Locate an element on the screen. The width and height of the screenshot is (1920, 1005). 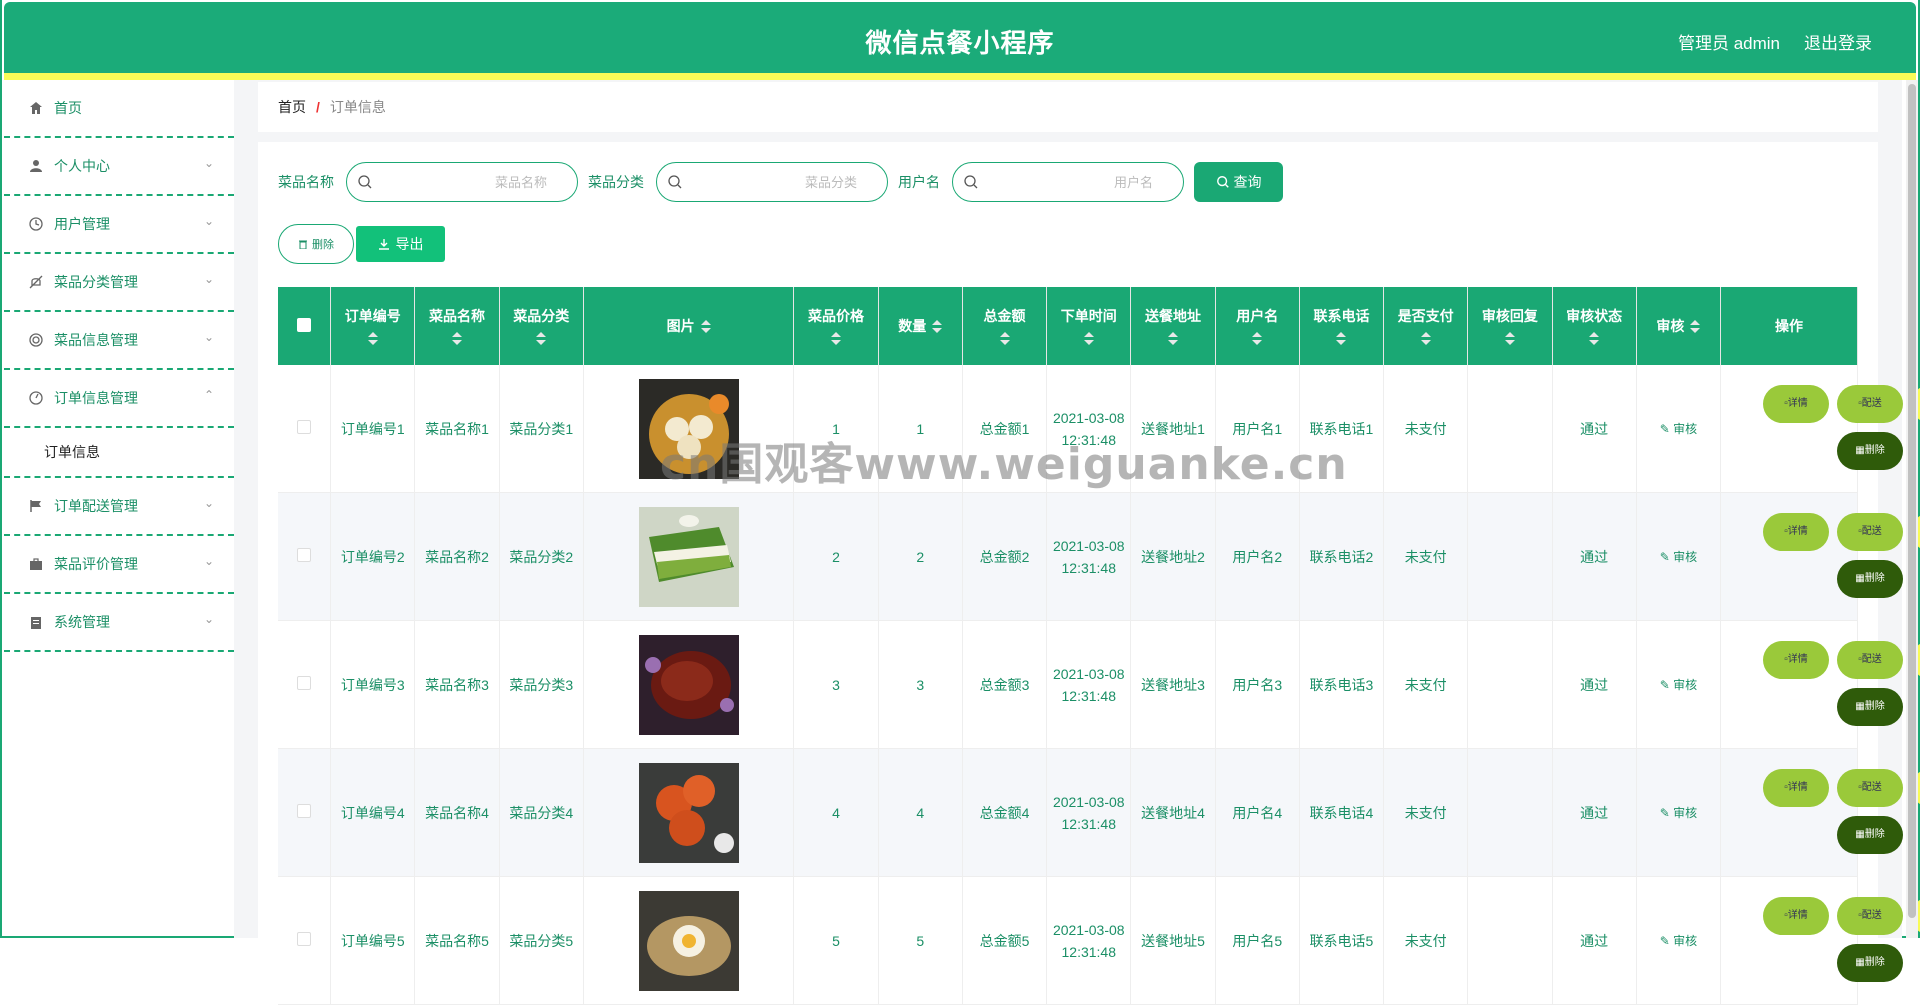
sidebar-item-home: 首页 is located at coordinates (119, 109).